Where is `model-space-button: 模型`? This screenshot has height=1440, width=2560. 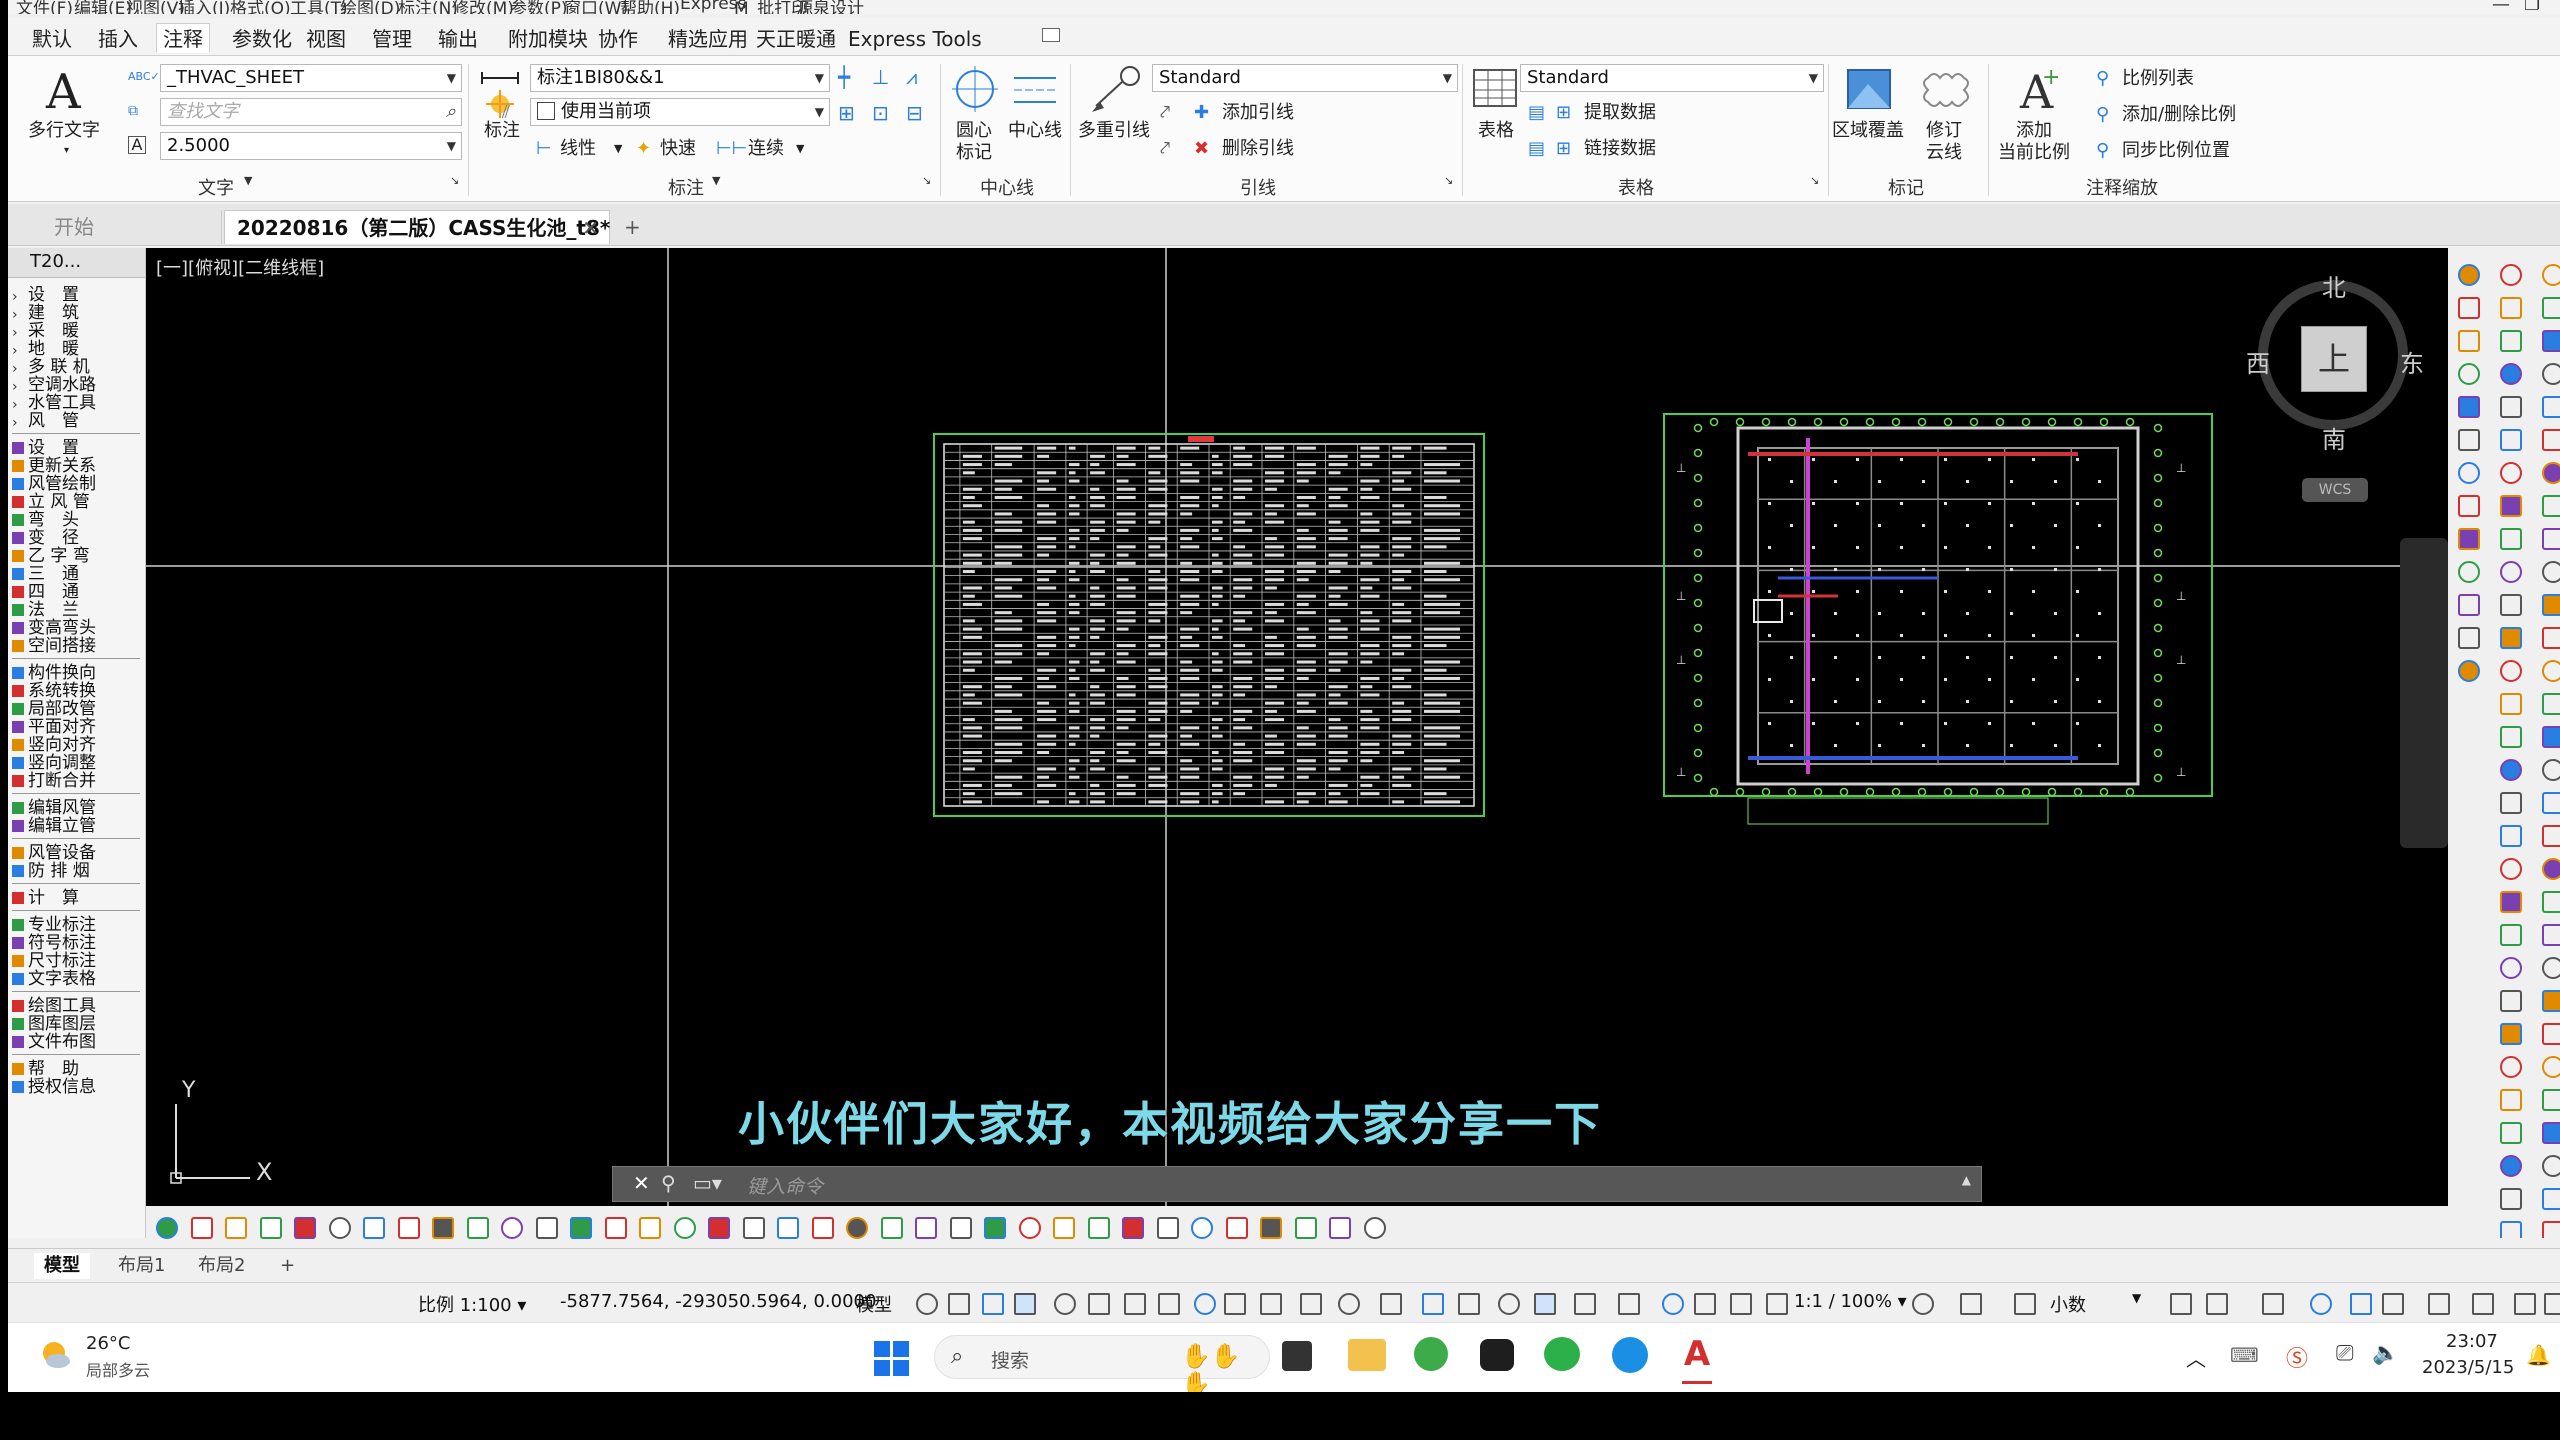 model-space-button: 模型 is located at coordinates (874, 1304).